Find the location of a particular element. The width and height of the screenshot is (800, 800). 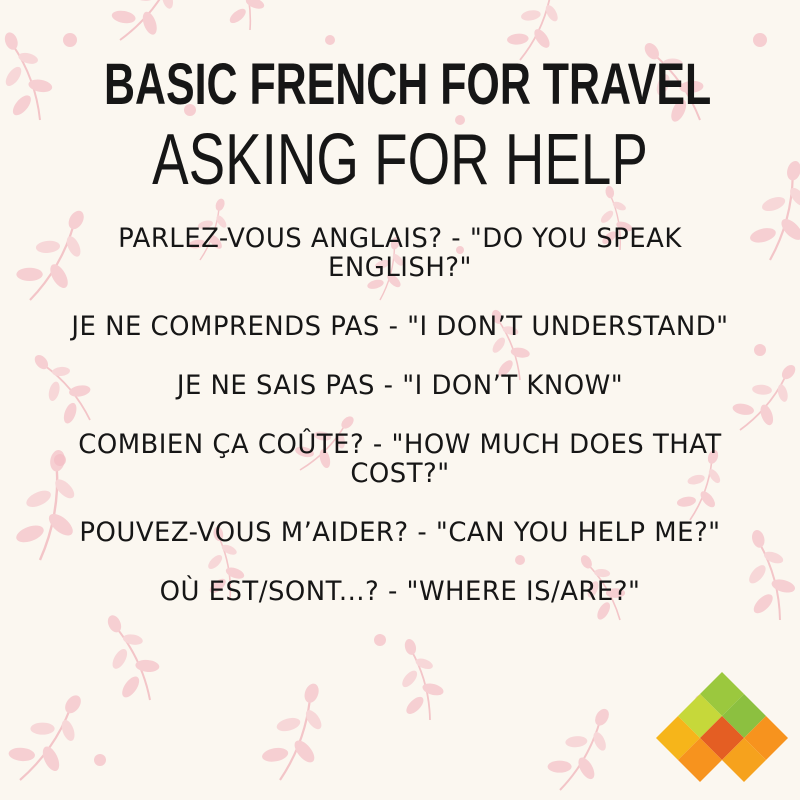

colored-diamond-tiles-logo is located at coordinates (722, 727).